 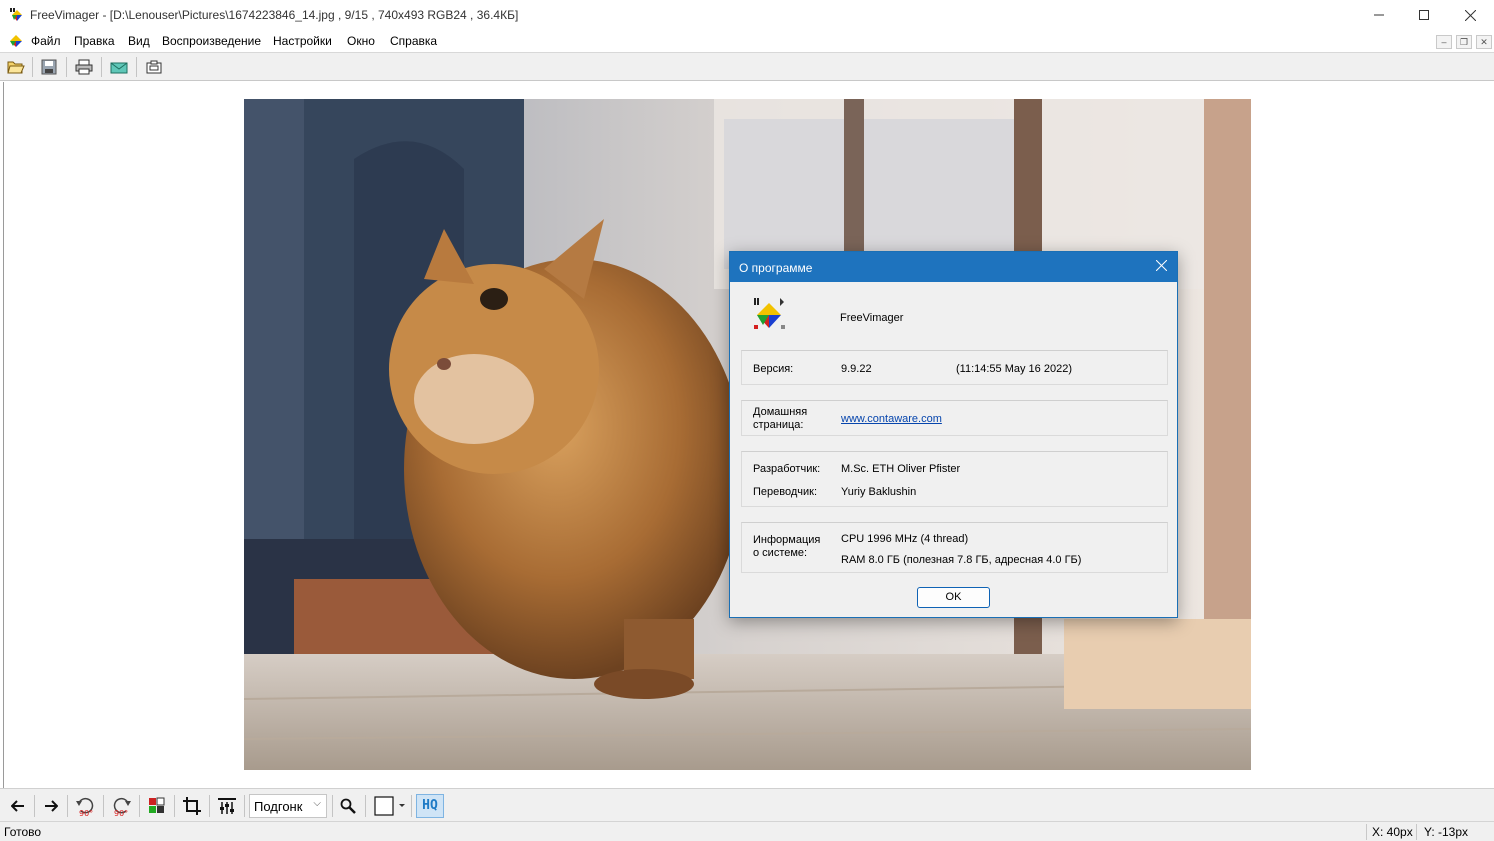 I want to click on menu-edit: Правка, so click(x=94, y=41).